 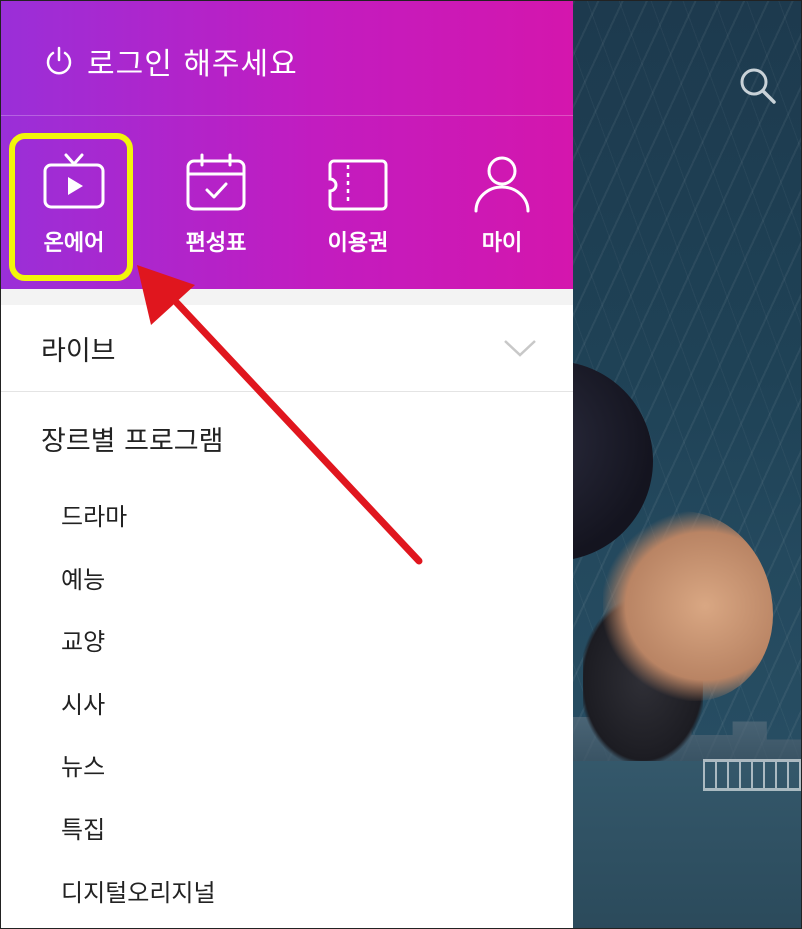 I want to click on genre-item-current-affairs: 시사, so click(x=138, y=718).